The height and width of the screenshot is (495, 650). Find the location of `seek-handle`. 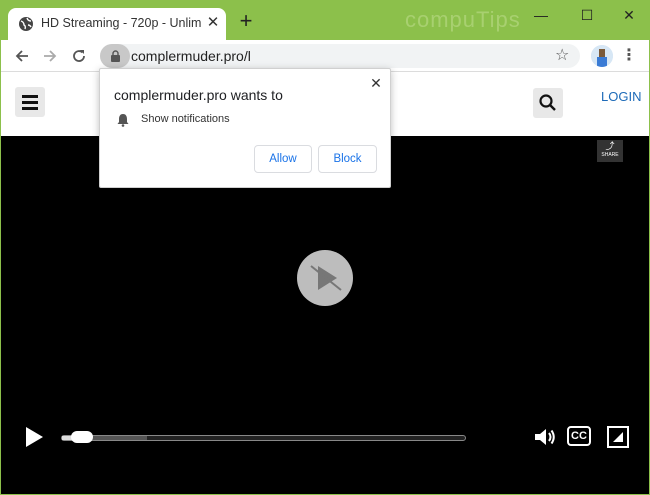

seek-handle is located at coordinates (82, 437).